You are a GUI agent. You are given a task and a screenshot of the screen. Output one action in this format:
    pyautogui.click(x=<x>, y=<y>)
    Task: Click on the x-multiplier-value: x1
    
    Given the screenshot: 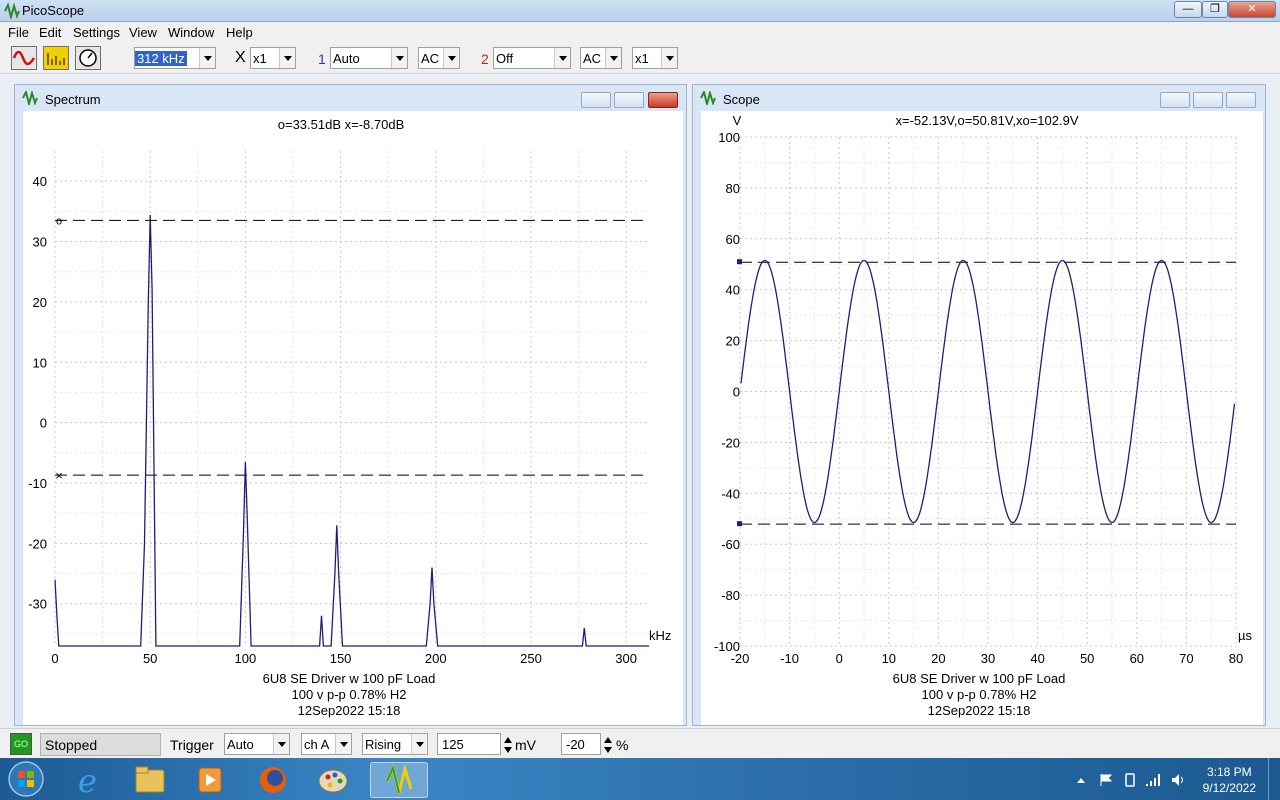 What is the action you would take?
    pyautogui.click(x=260, y=58)
    